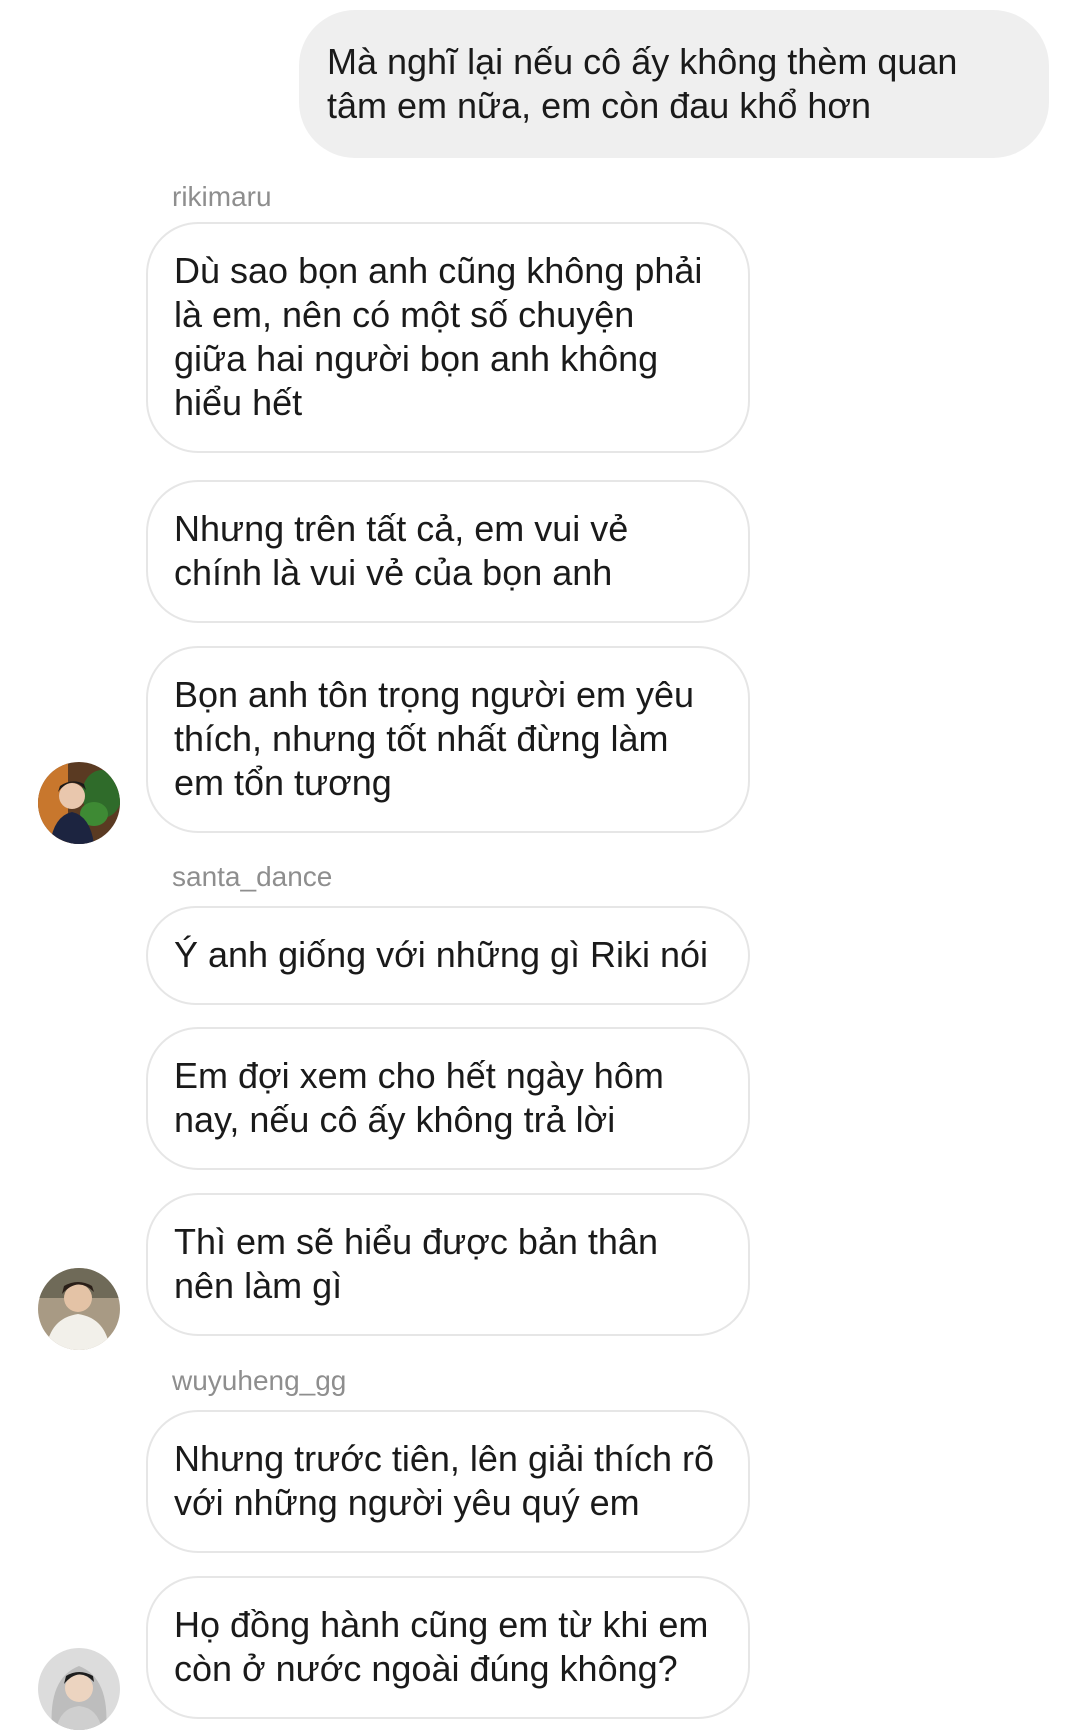  I want to click on incoming-message-bubble: Ý anh giống với những gì Riki nói, so click(448, 955).